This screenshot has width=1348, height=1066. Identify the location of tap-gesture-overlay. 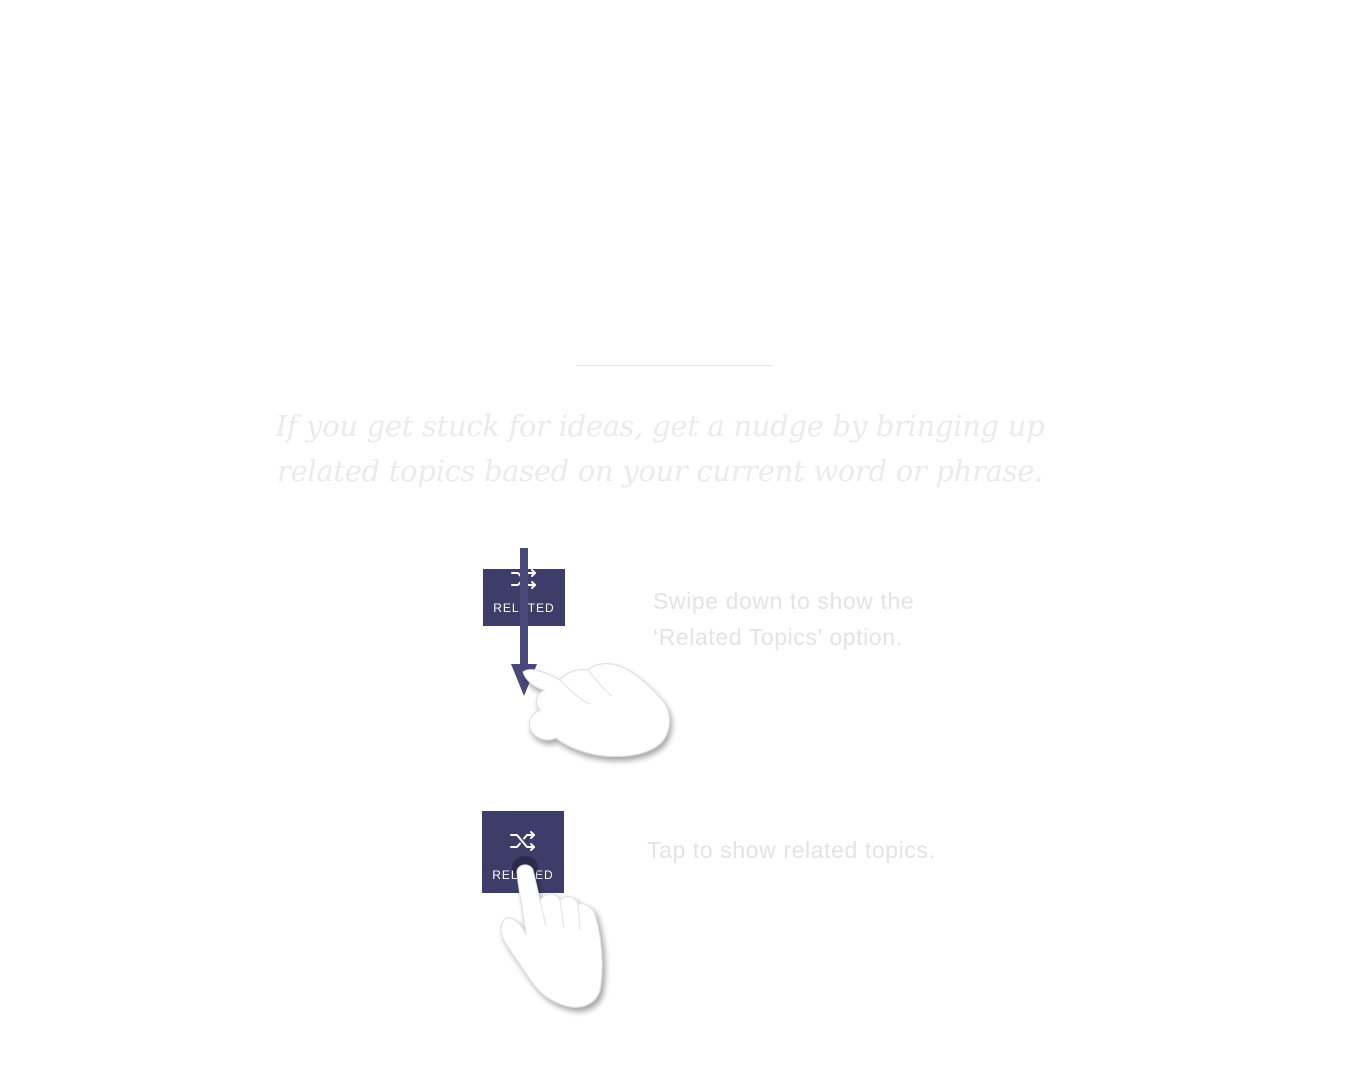
(551, 932).